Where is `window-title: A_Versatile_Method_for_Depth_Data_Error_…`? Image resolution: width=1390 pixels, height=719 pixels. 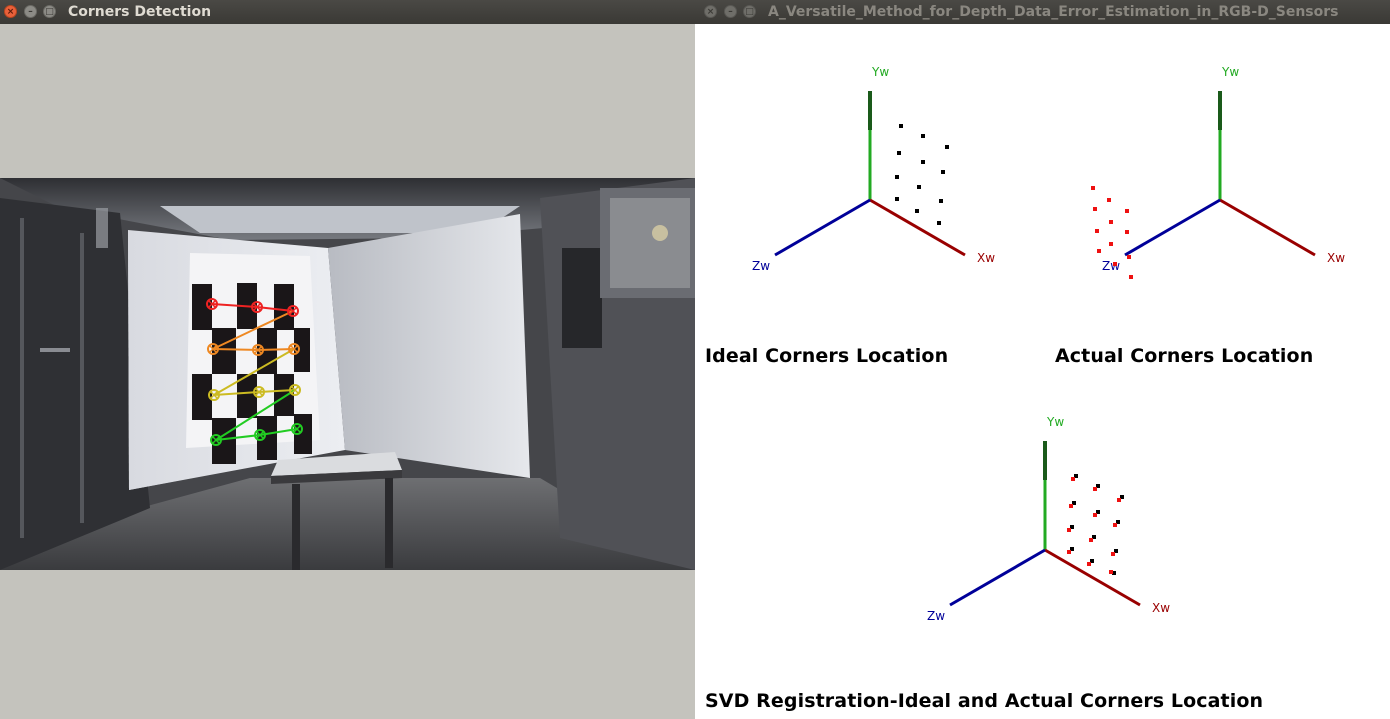
window-title: A_Versatile_Method_for_Depth_Data_Error_… is located at coordinates (1053, 12).